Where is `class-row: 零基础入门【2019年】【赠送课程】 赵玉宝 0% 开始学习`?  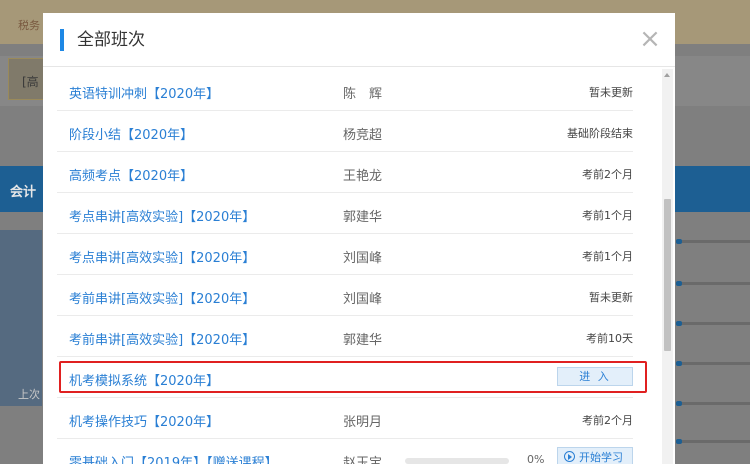 class-row: 零基础入门【2019年】【赠送课程】 赵玉宝 0% 开始学习 is located at coordinates (345, 452).